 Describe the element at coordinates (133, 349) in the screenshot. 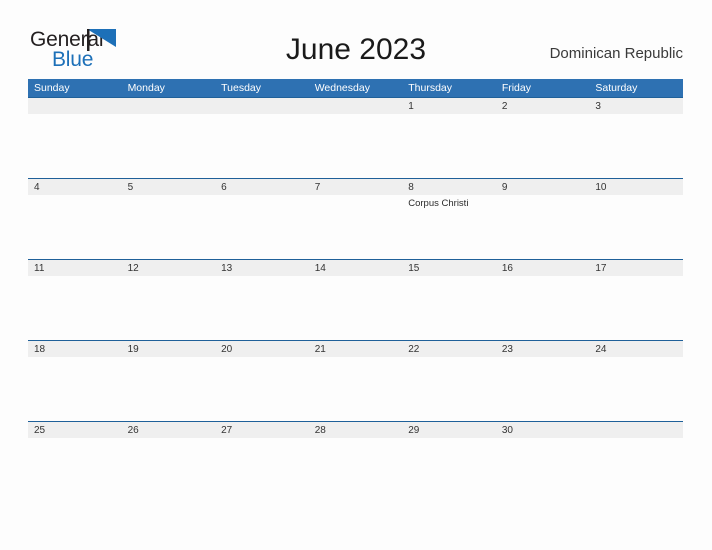

I see `day-number: 19` at that location.